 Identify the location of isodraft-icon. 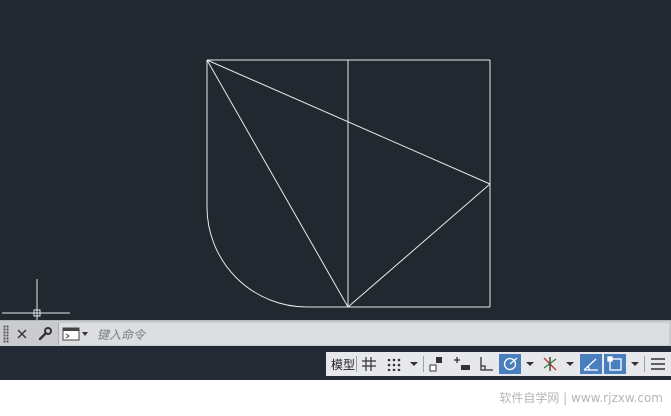
(550, 364).